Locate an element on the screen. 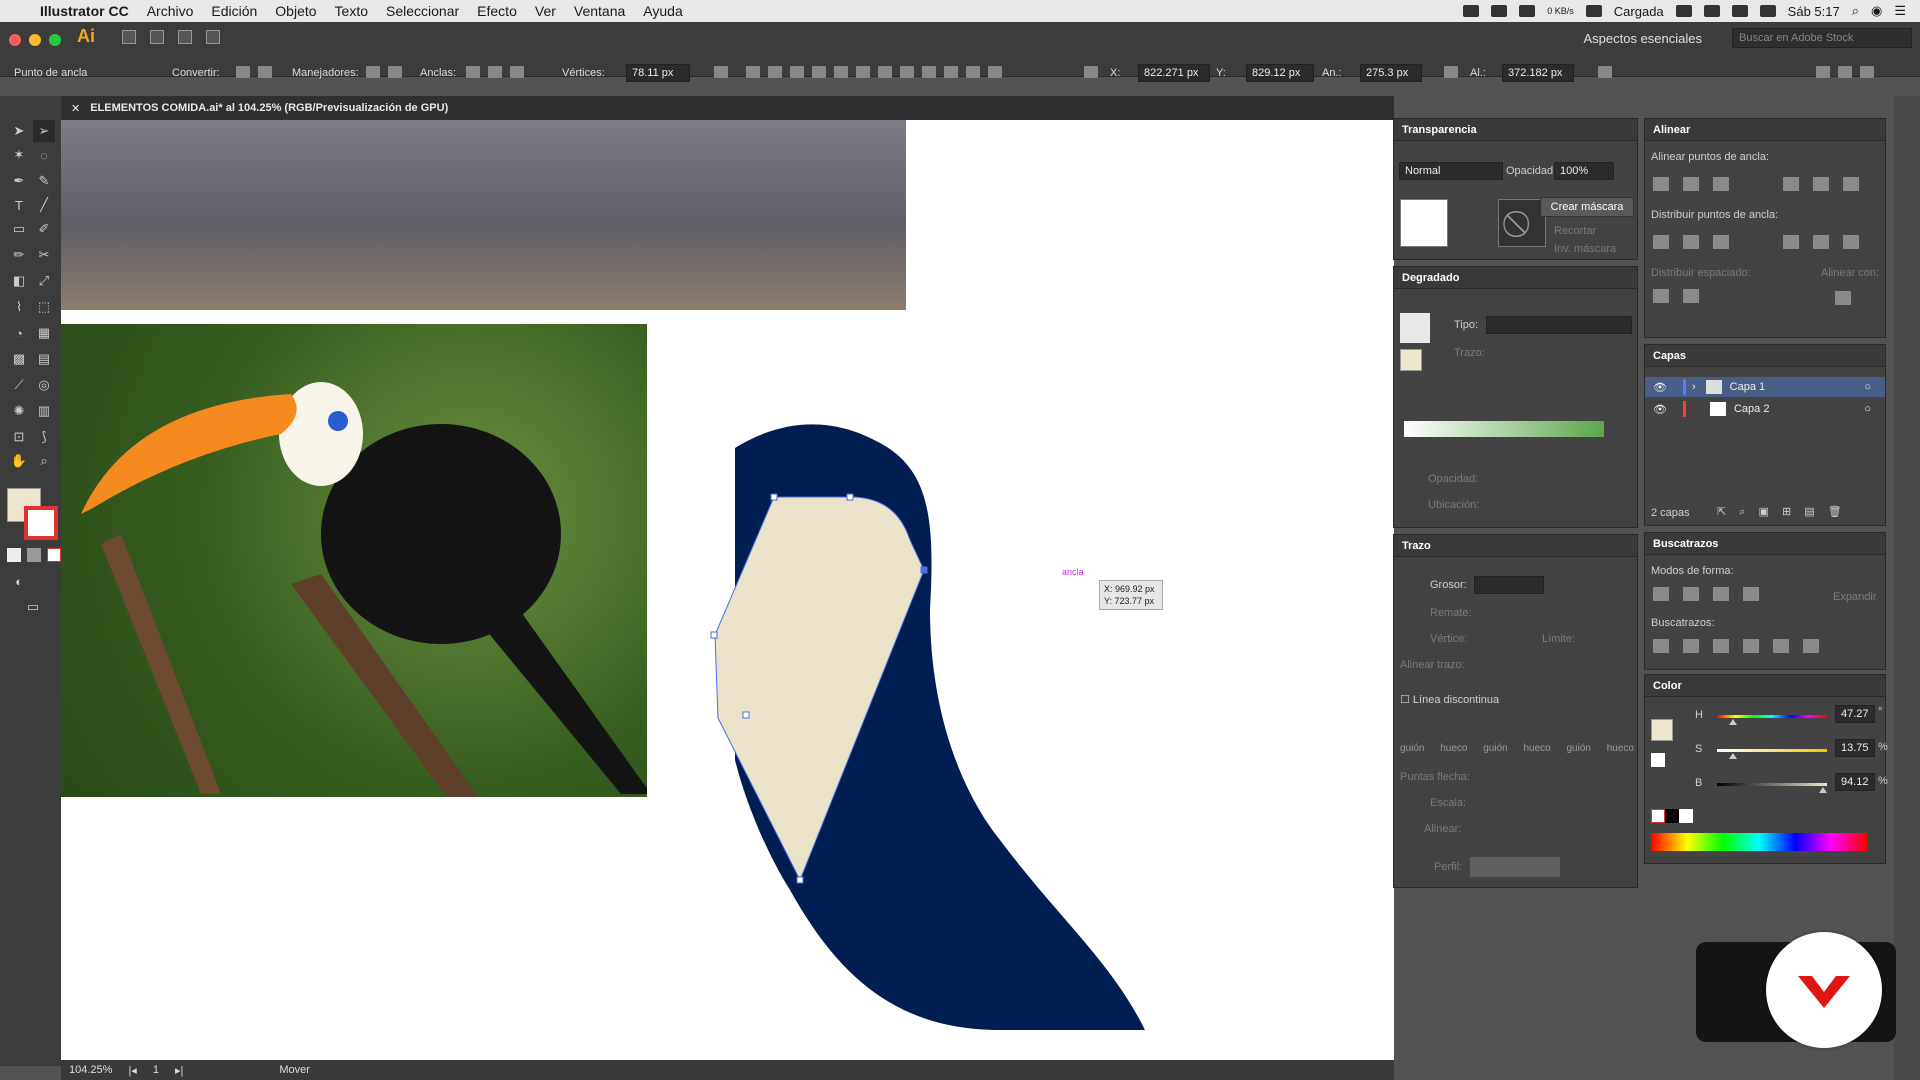  minus-front-button is located at coordinates (1691, 594).